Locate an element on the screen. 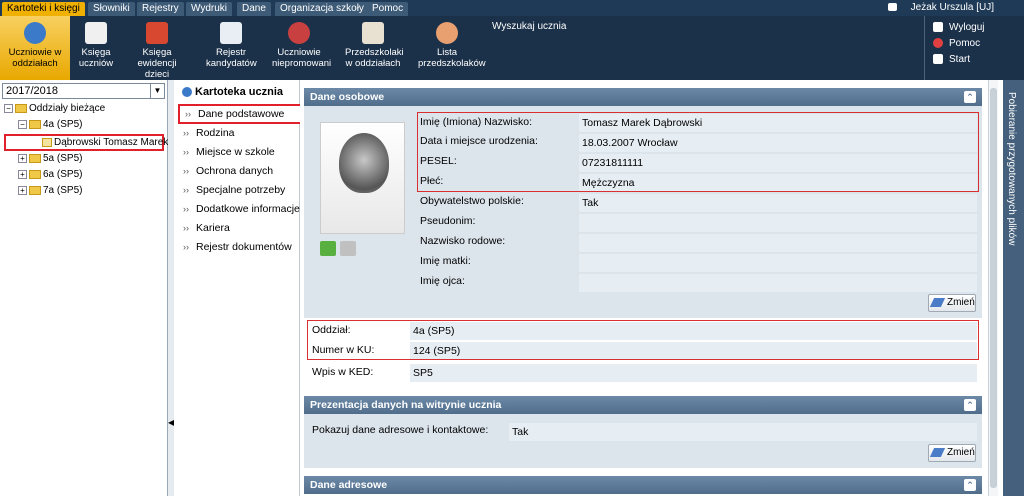 The image size is (1024, 496). menu-tab-slowniki: Słowniki is located at coordinates (111, 9).